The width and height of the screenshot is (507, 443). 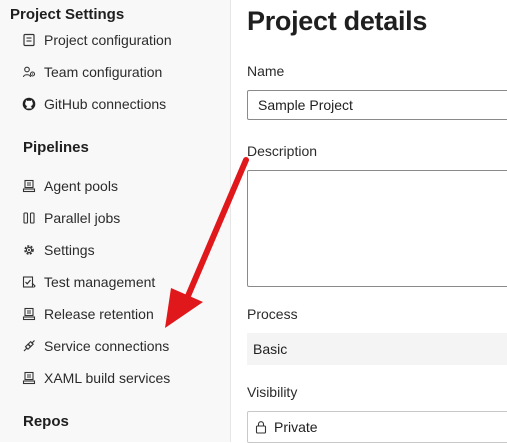 I want to click on gear-icon, so click(x=29, y=250).